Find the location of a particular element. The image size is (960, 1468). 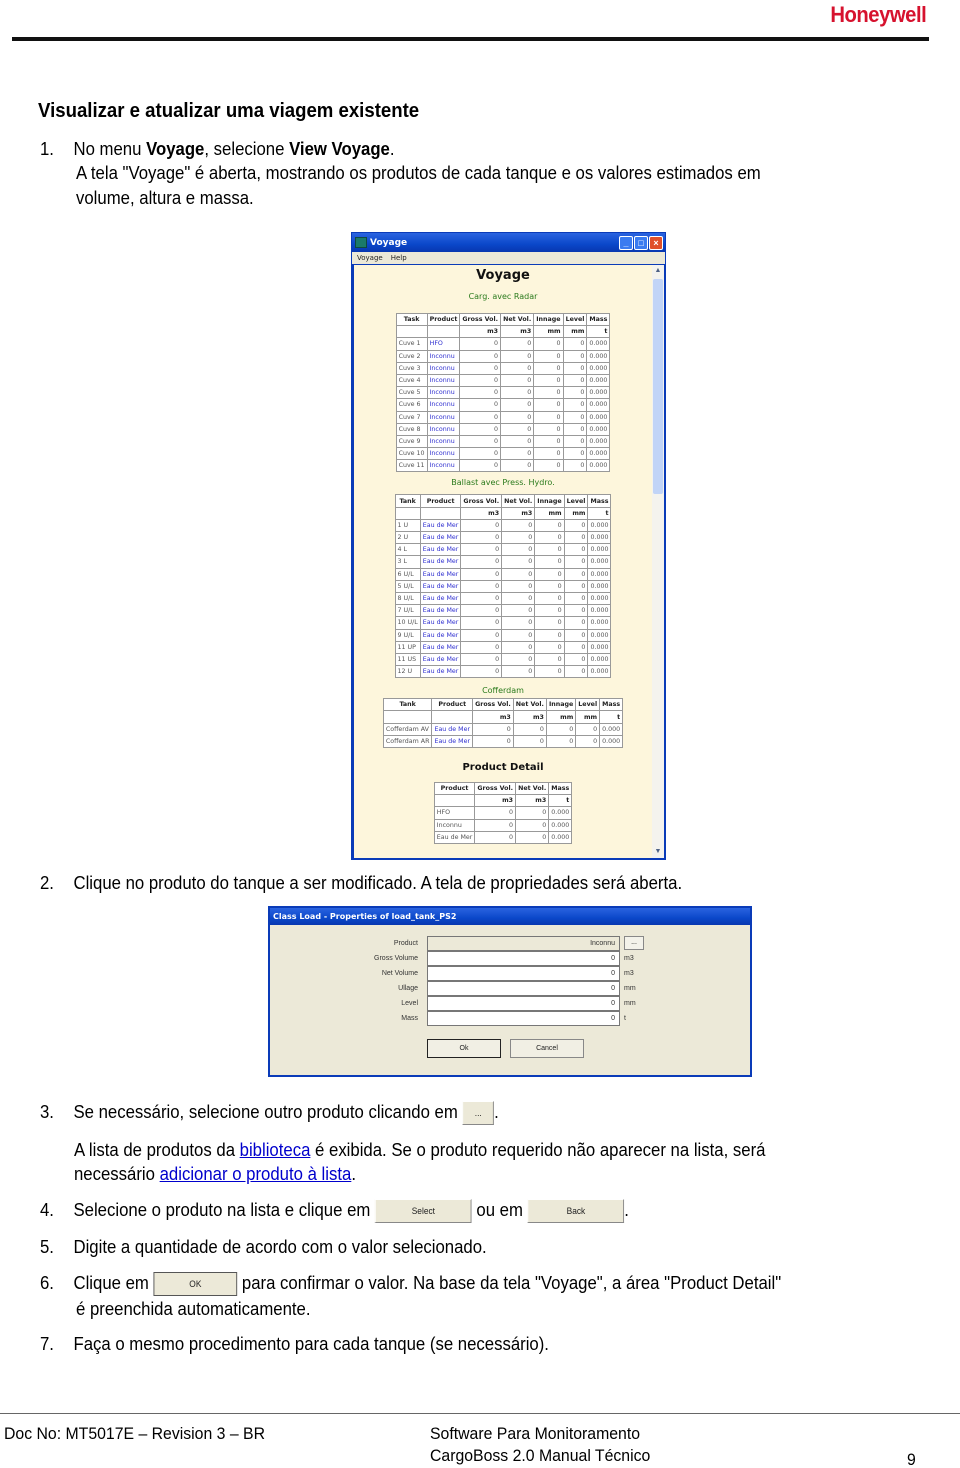

tank-name-cell: Cuve 9 is located at coordinates (411, 441).